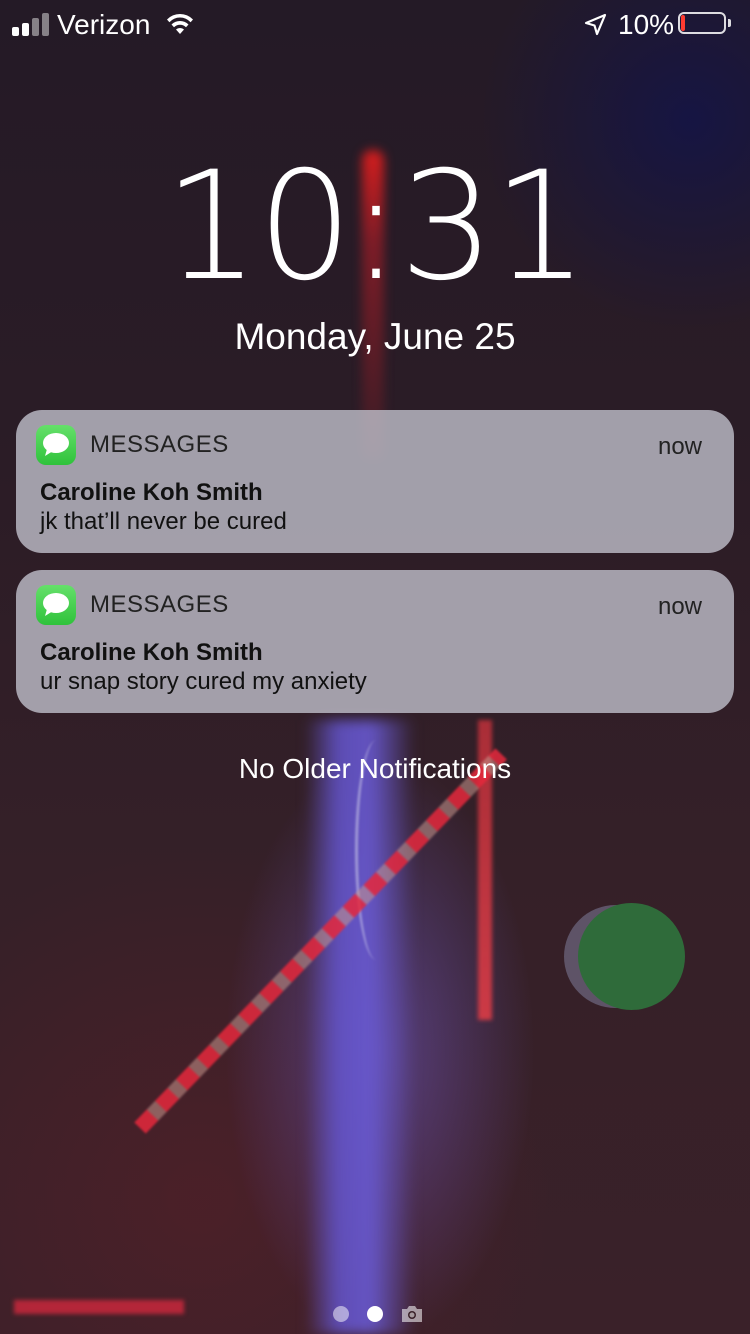 This screenshot has height=1334, width=750. What do you see at coordinates (646, 24) in the screenshot?
I see `battery-percent: 10%` at bounding box center [646, 24].